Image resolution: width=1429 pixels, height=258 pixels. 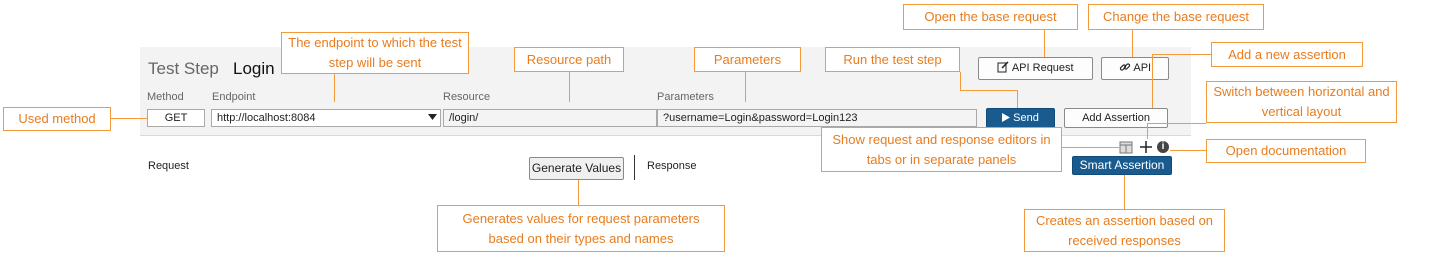 What do you see at coordinates (1188, 150) in the screenshot?
I see `leader-open-docs` at bounding box center [1188, 150].